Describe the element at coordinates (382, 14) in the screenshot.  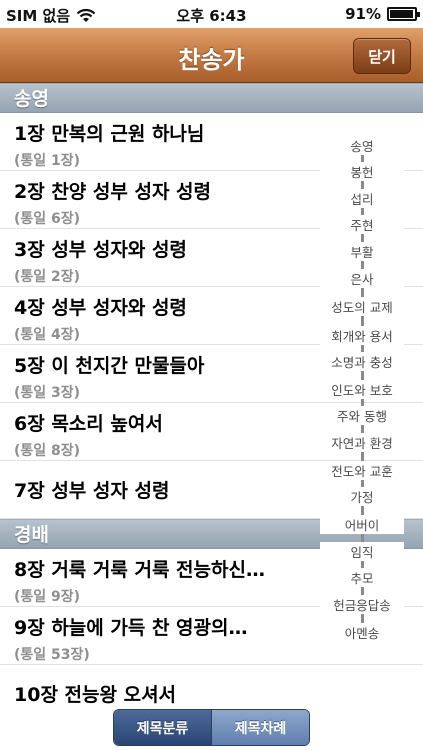
I see `status-right: 91%` at that location.